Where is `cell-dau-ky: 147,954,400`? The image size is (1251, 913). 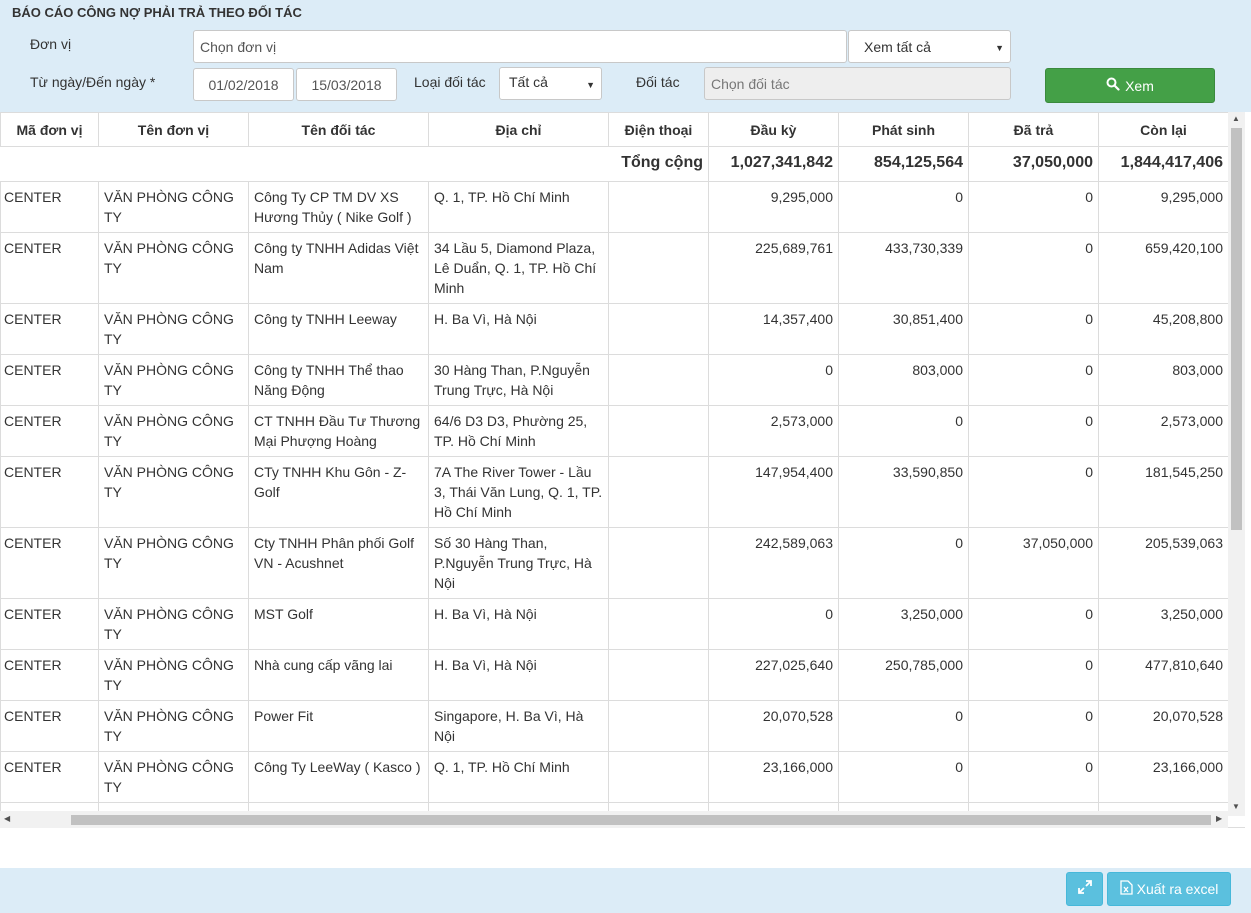
cell-dau-ky: 147,954,400 is located at coordinates (773, 492).